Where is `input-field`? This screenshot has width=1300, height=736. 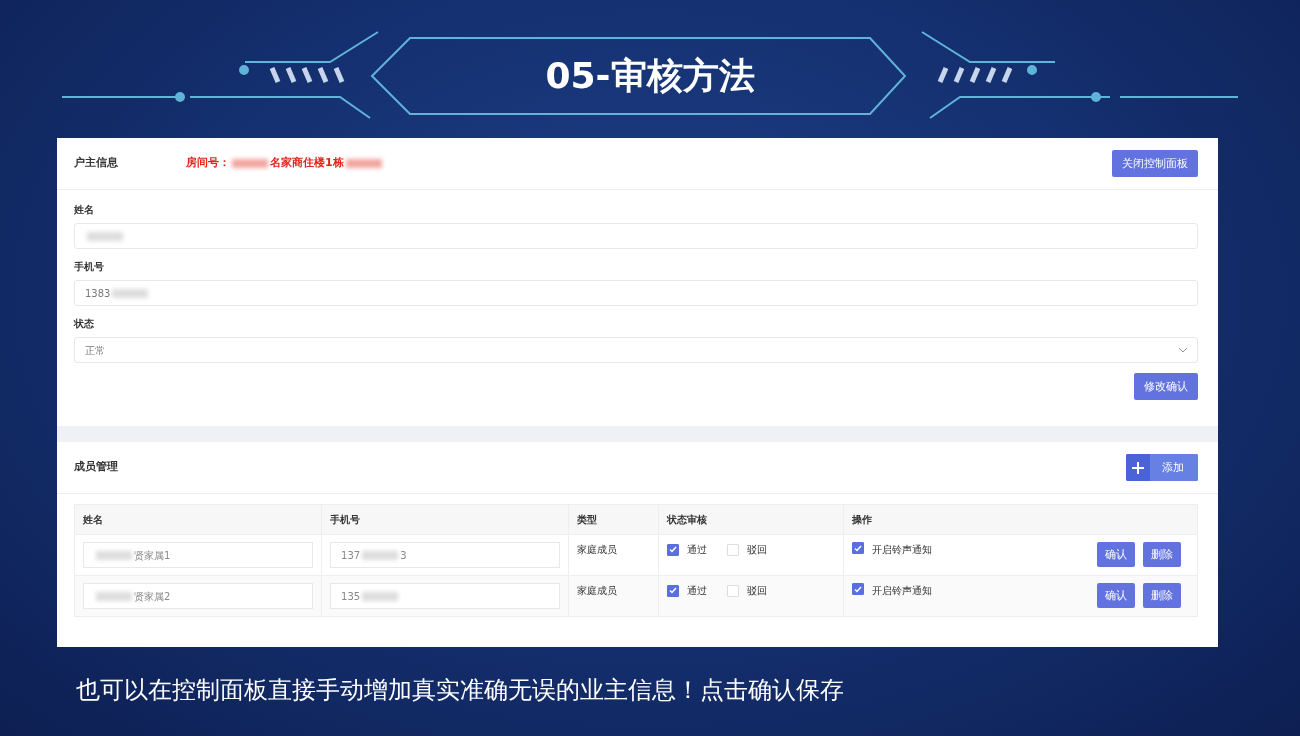 input-field is located at coordinates (636, 236).